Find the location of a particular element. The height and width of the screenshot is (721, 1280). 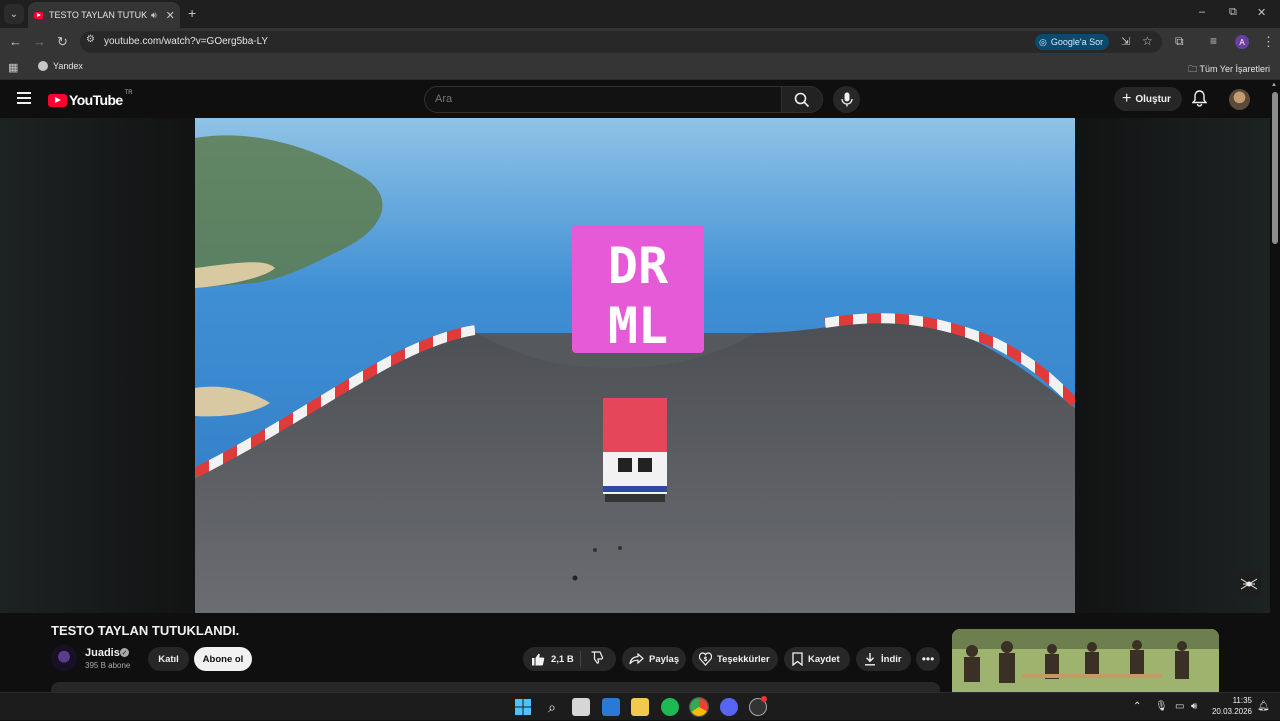

create-label: Oluştur is located at coordinates (1153, 99).